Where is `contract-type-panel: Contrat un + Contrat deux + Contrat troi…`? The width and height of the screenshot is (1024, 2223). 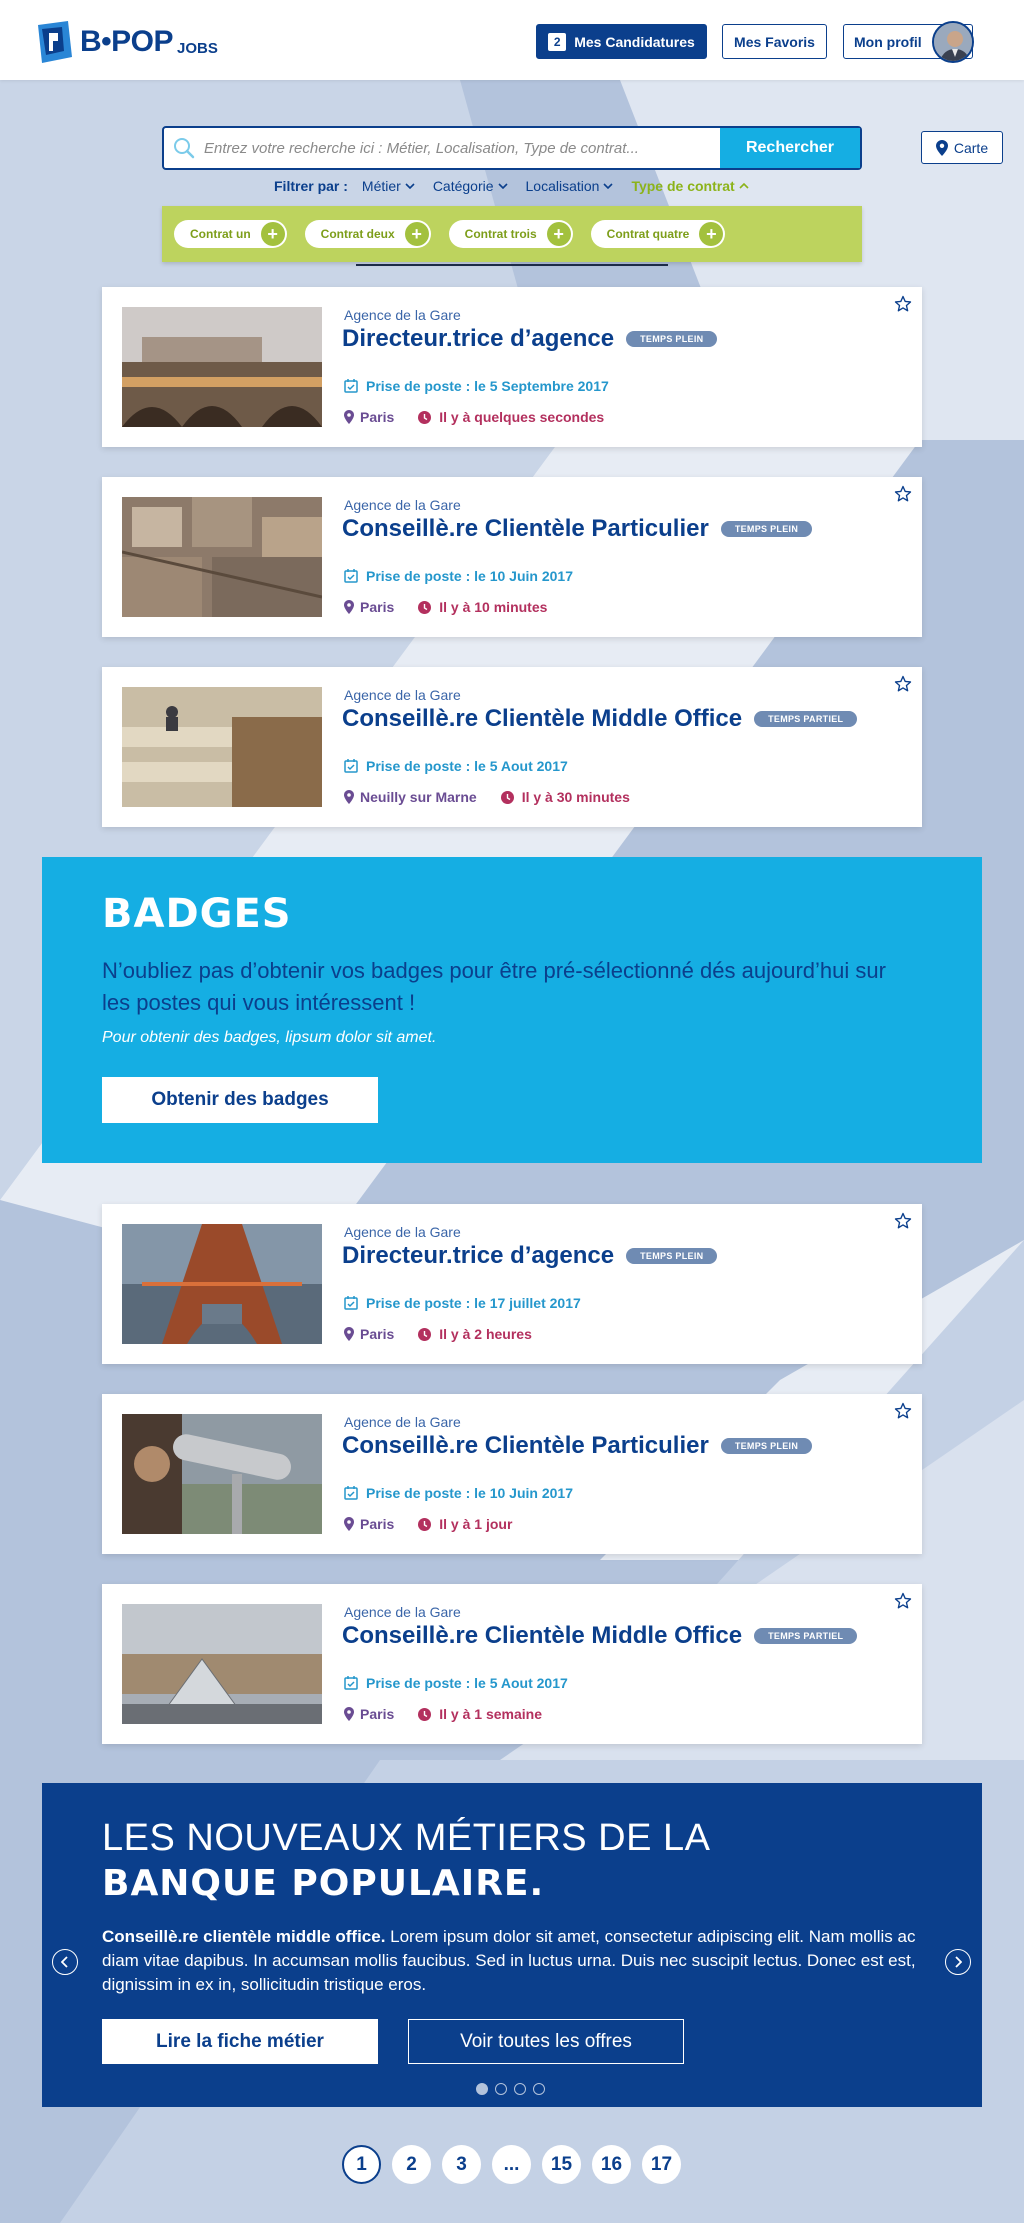
contract-type-panel: Contrat un + Contrat deux + Contrat troi… is located at coordinates (512, 234).